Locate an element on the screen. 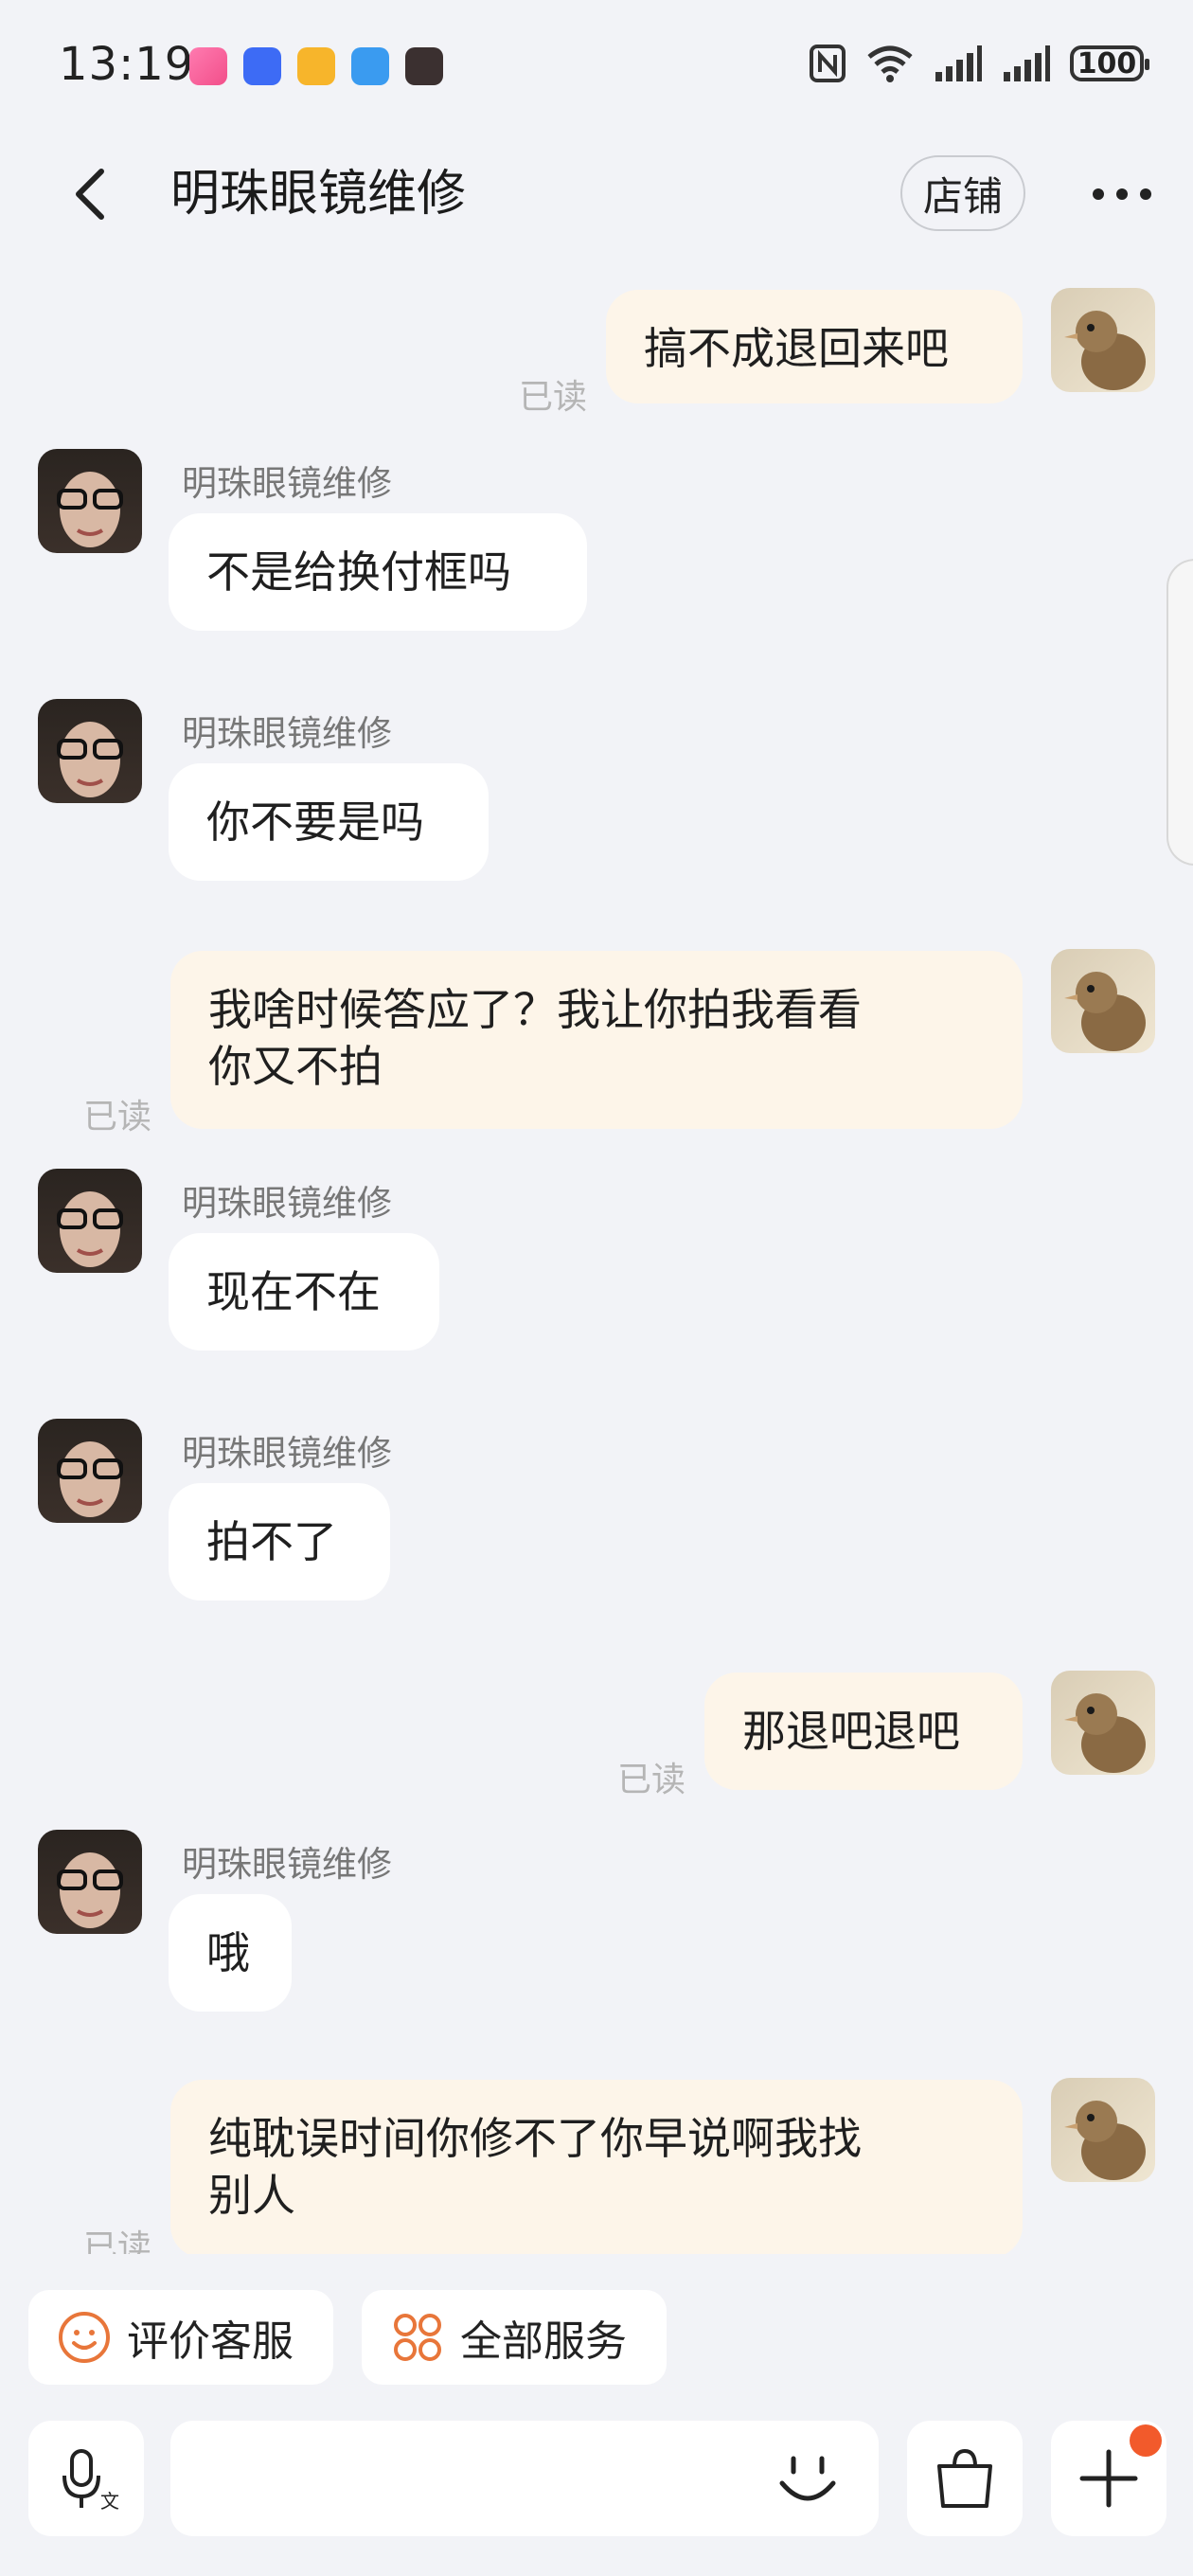 The image size is (1193, 2576). shopping-bag-icon is located at coordinates (964, 2478).